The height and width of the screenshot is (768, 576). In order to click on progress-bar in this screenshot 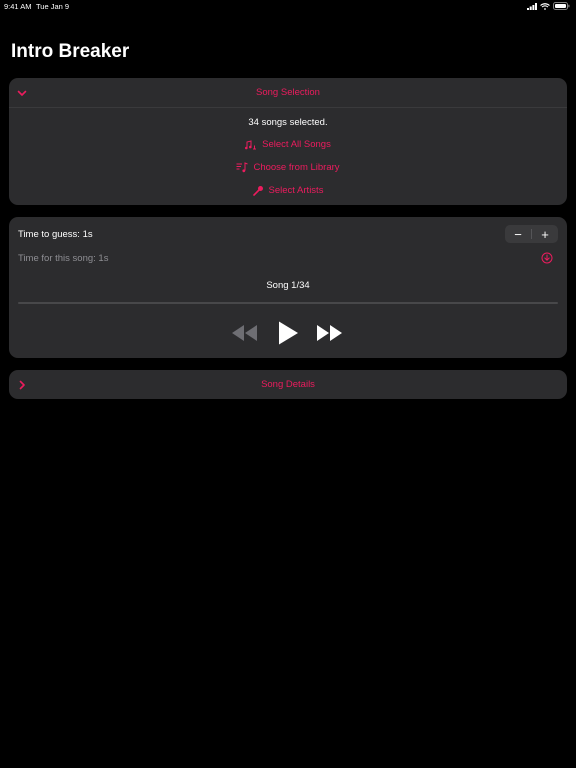, I will do `click(288, 303)`.